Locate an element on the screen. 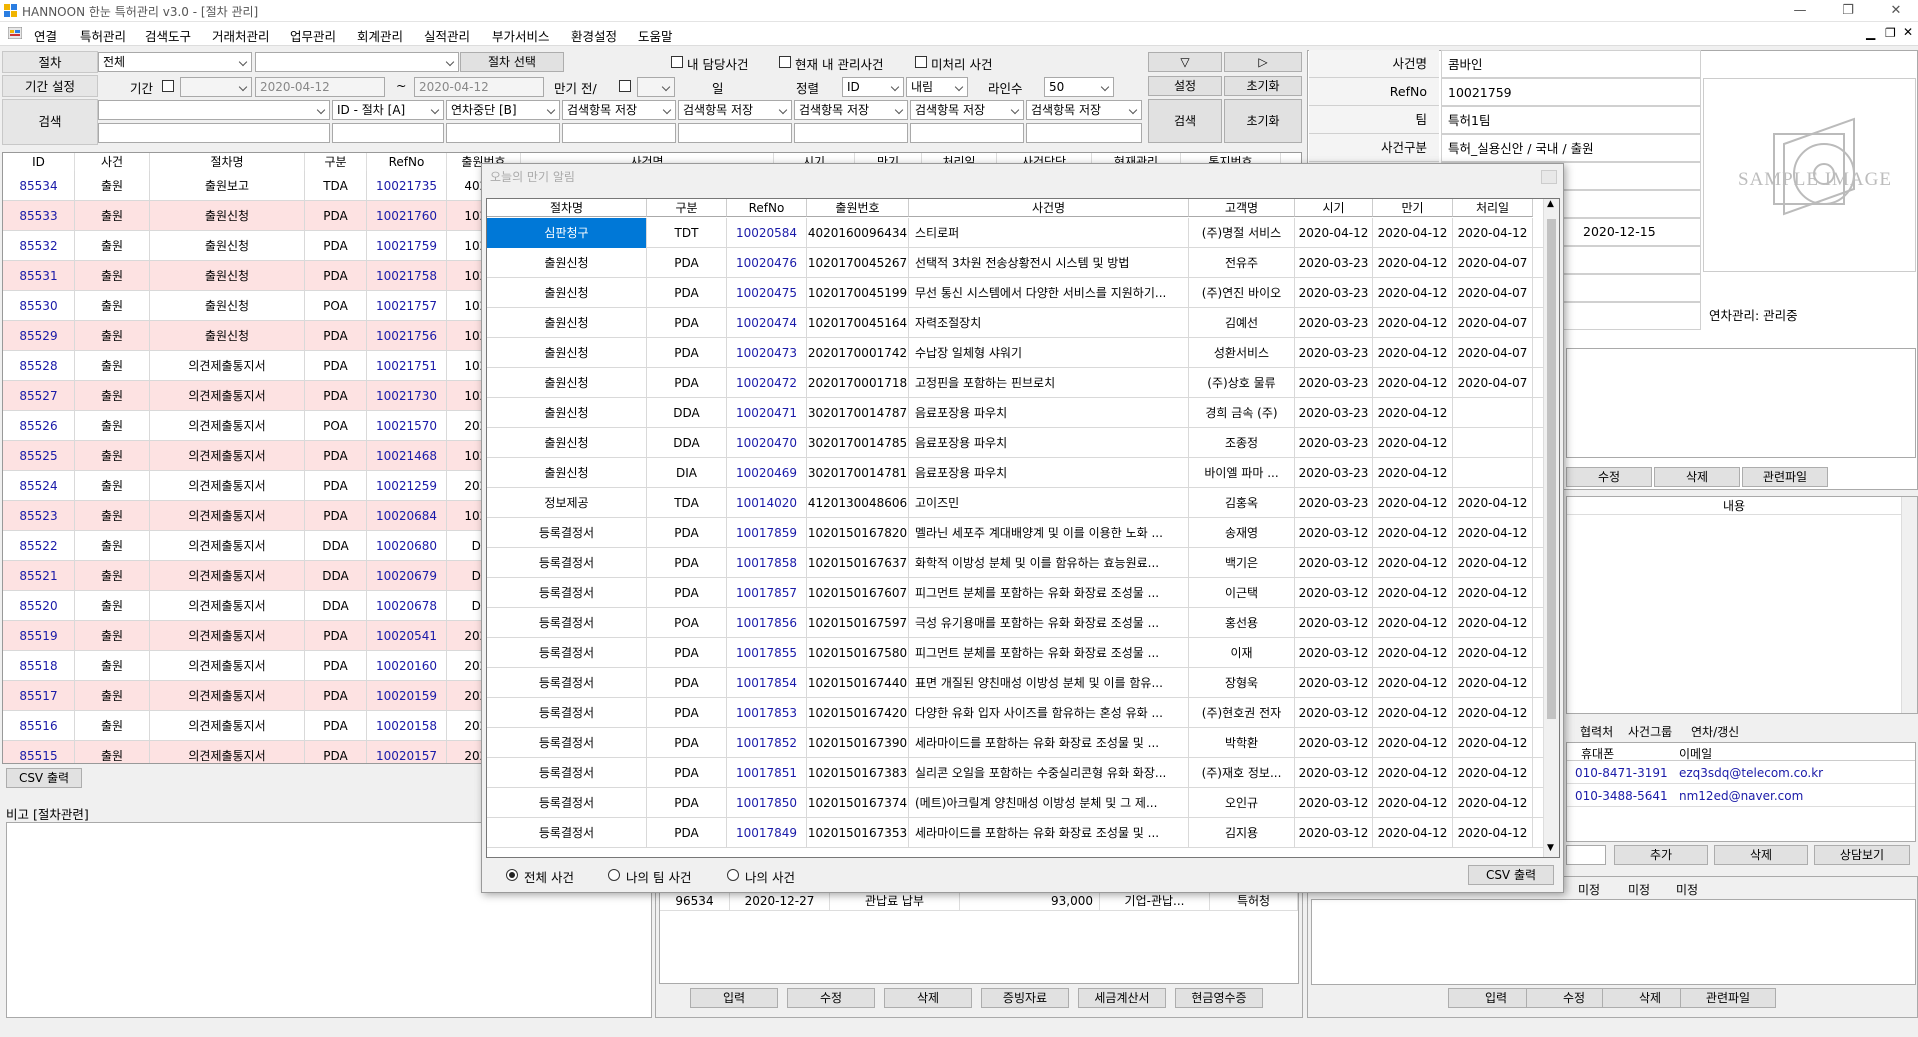  minimize-icon: — is located at coordinates (1800, 10).